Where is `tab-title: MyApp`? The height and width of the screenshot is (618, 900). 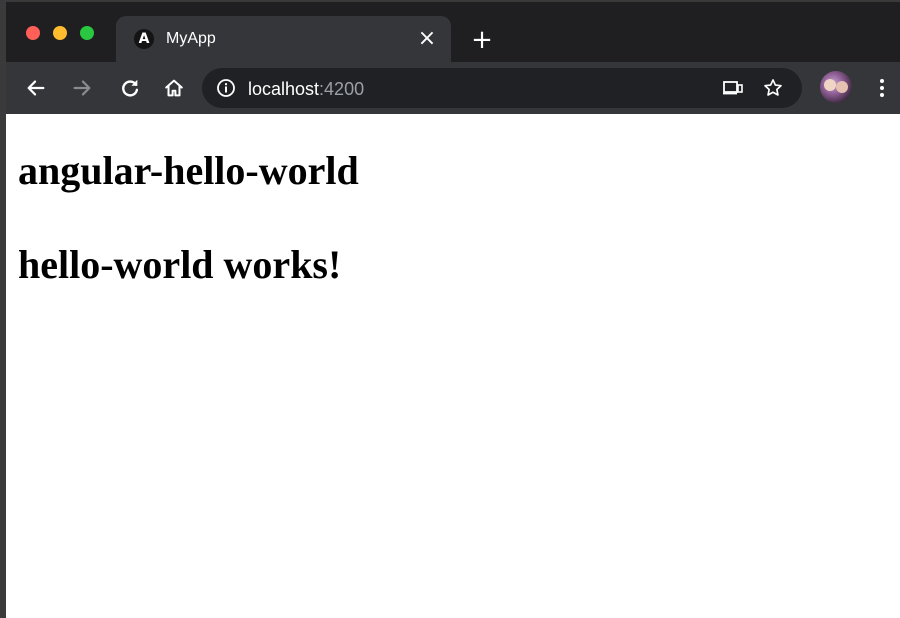
tab-title: MyApp is located at coordinates (191, 38).